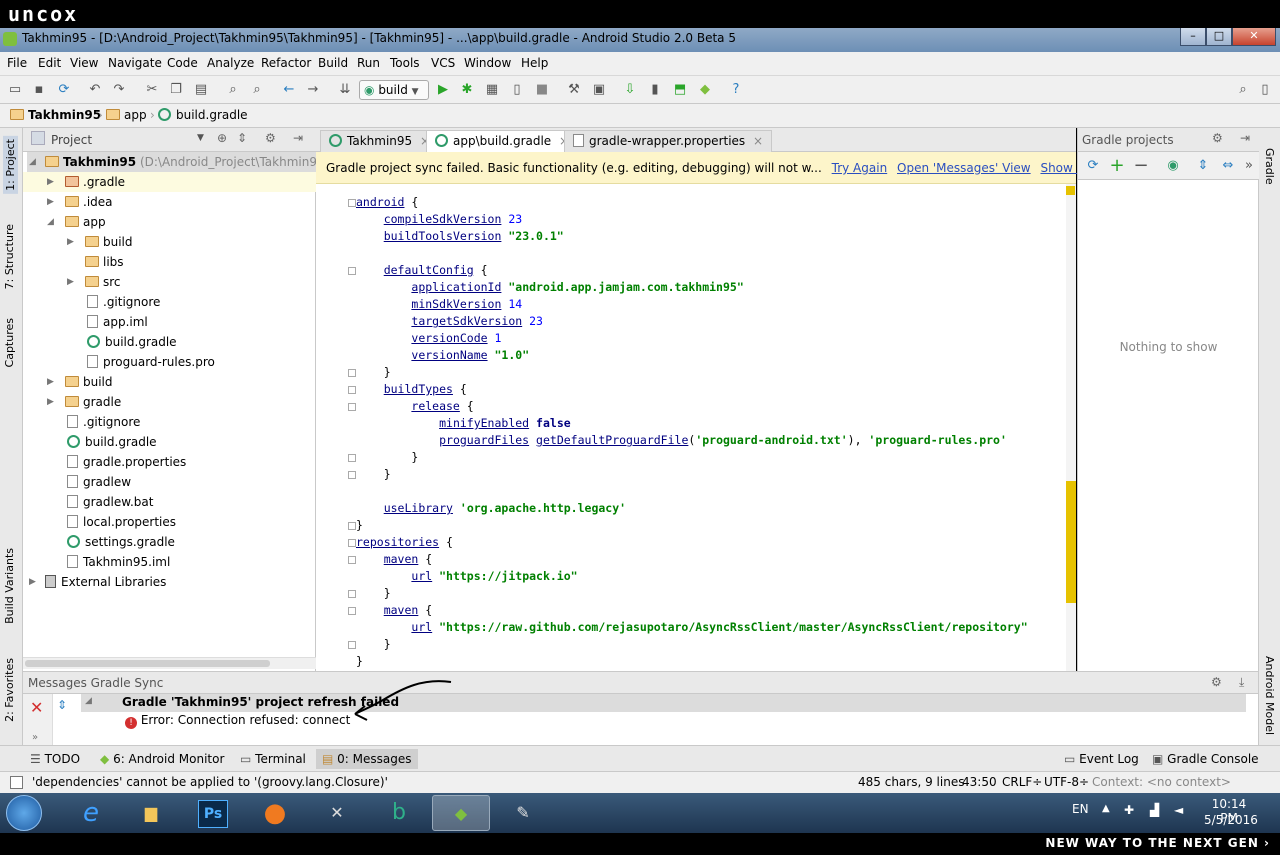  I want to click on firefox-icon: ●, so click(275, 813).